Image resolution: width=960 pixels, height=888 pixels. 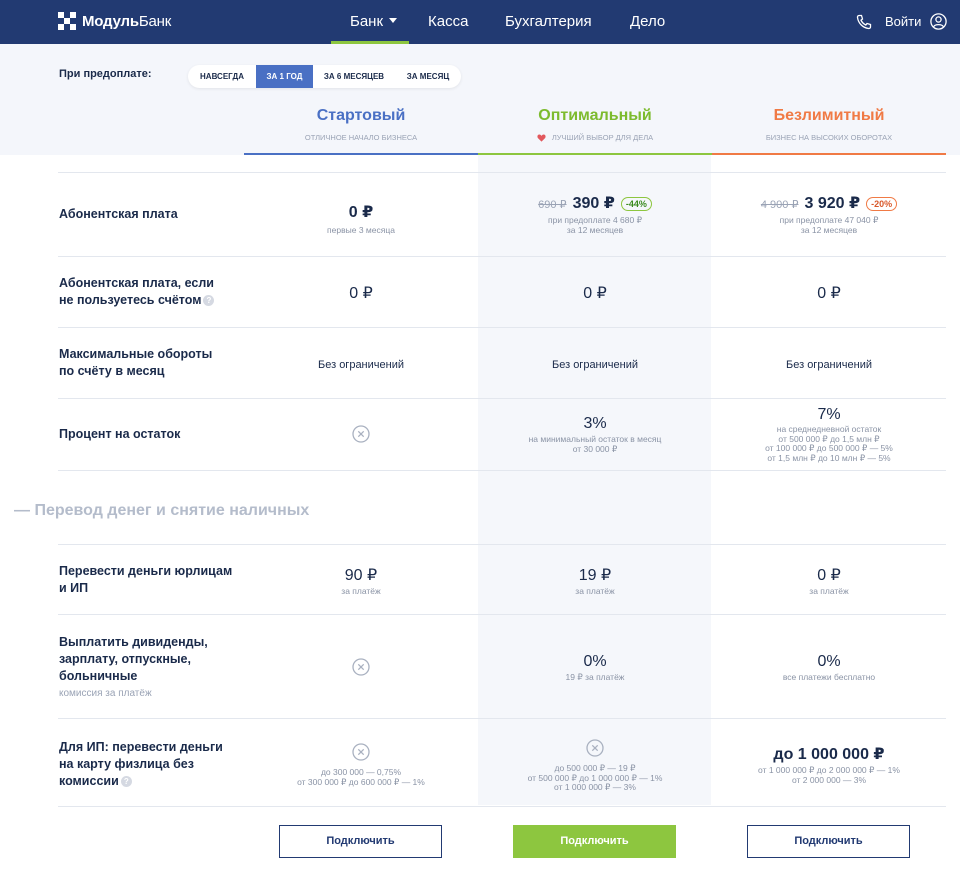 What do you see at coordinates (360, 841) in the screenshot?
I see `connect-start-button: Подключить` at bounding box center [360, 841].